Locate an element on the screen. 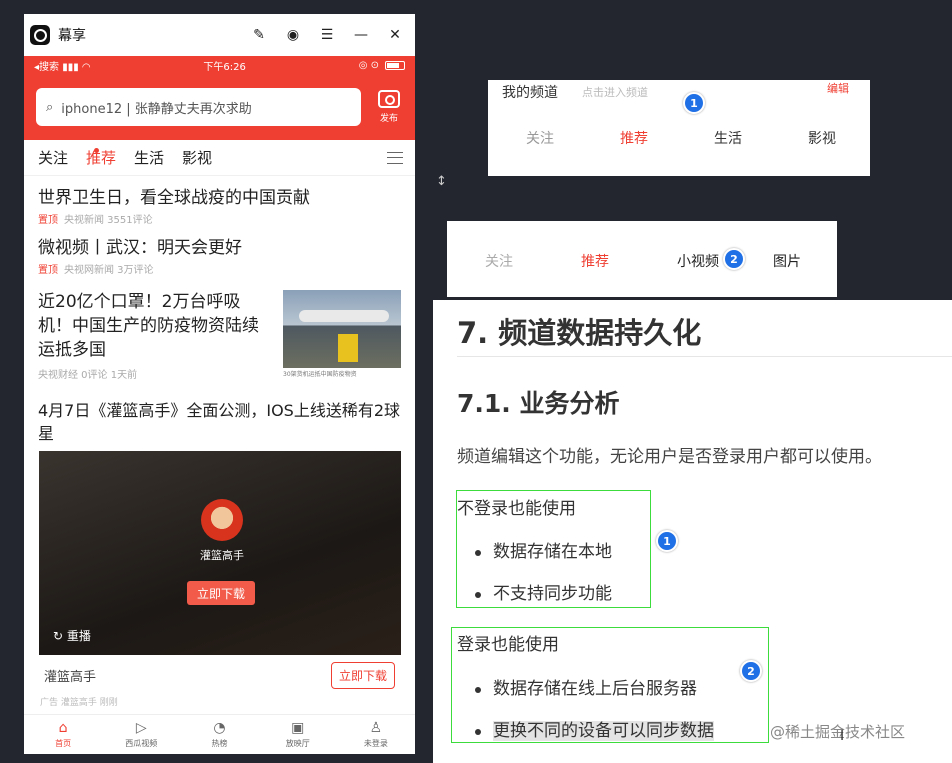 Image resolution: width=952 pixels, height=763 pixels. tab-home: ⌂ 首页 is located at coordinates (63, 734).